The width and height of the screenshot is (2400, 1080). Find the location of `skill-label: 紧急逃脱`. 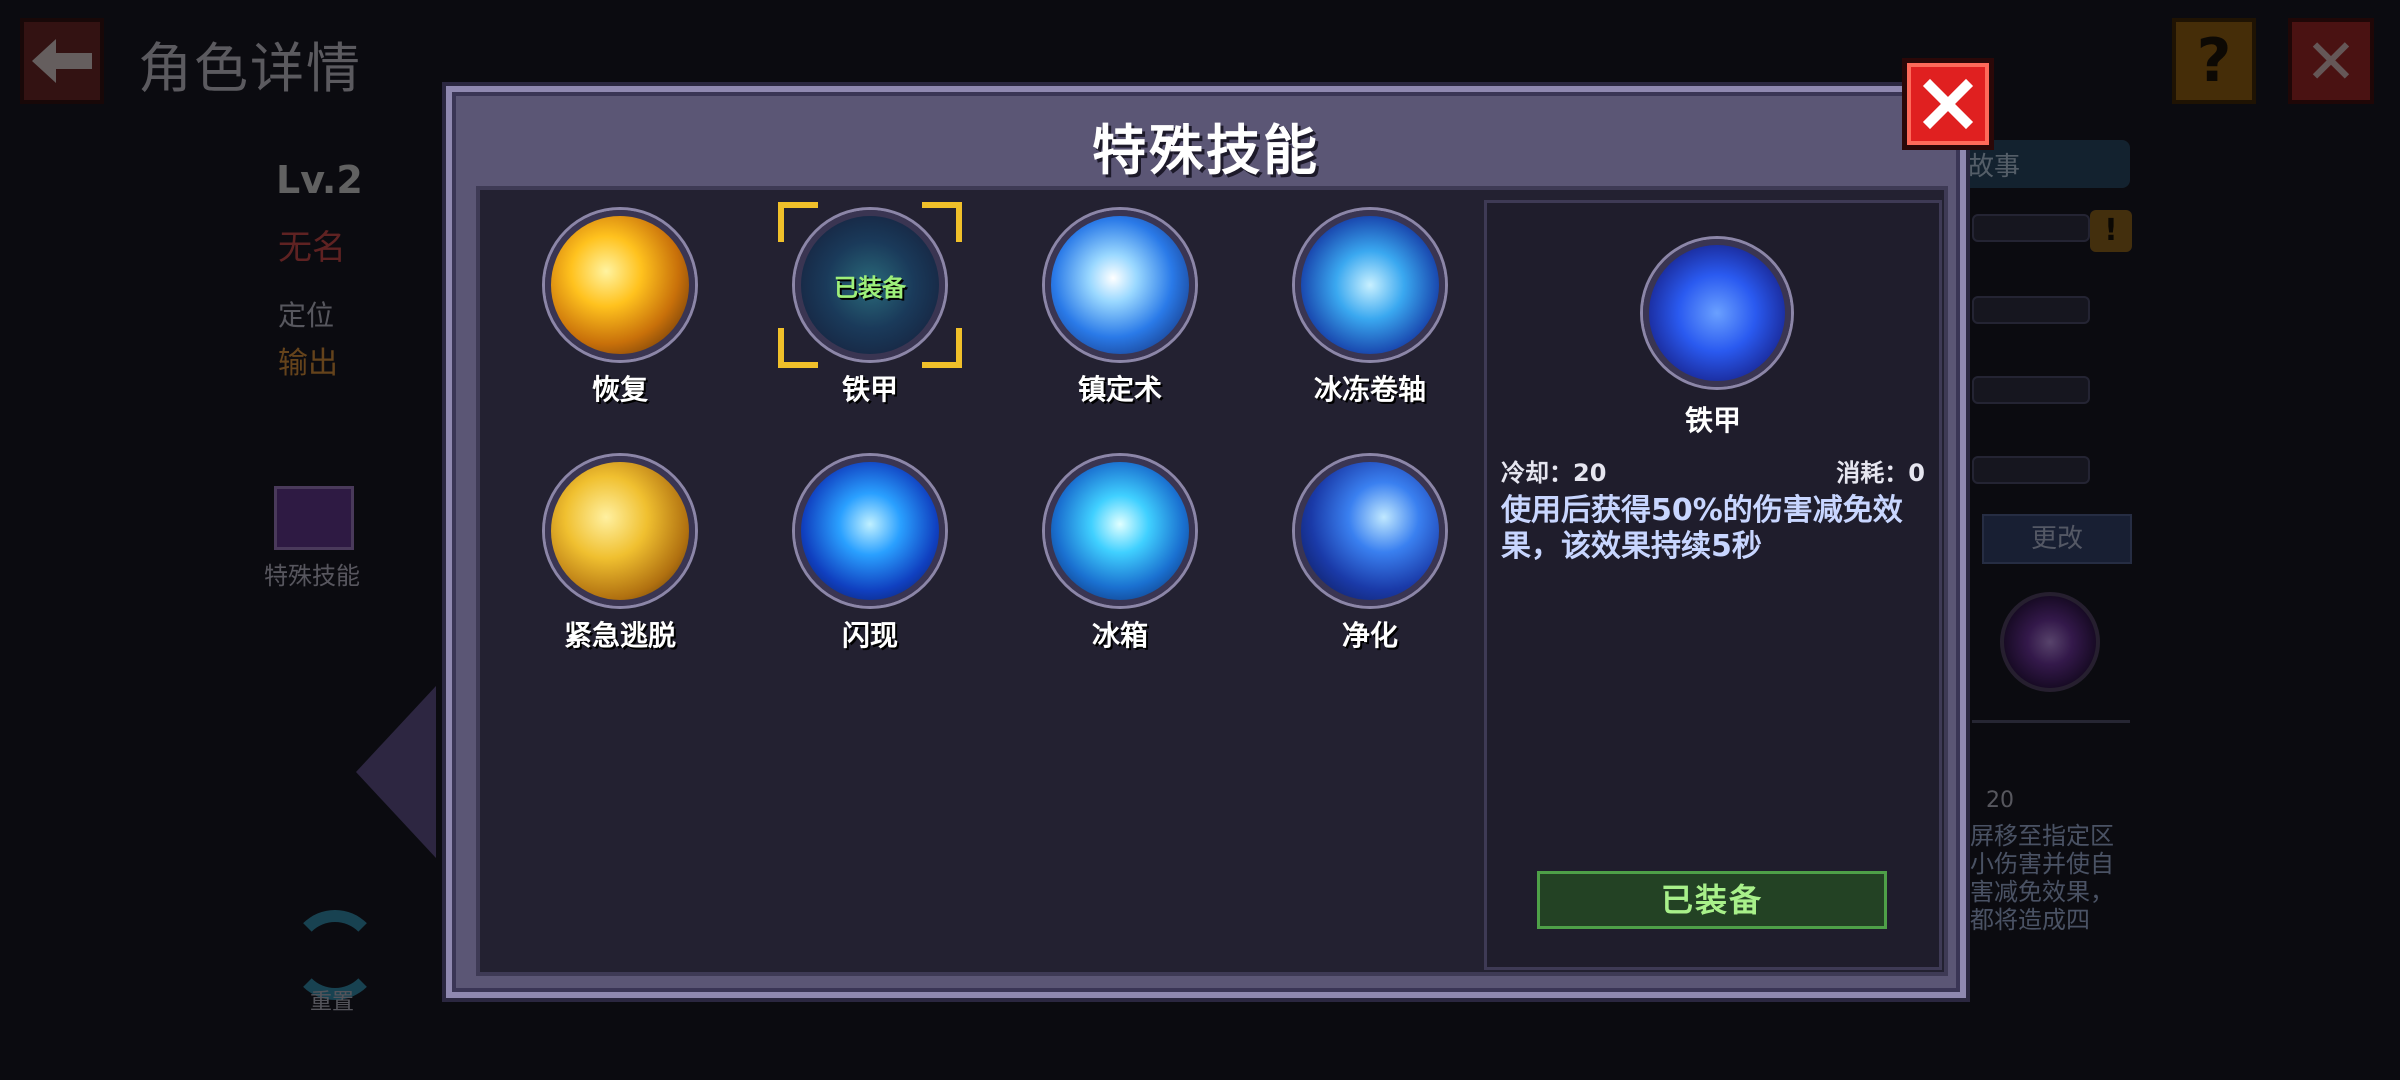

skill-label: 紧急逃脱 is located at coordinates (619, 635).